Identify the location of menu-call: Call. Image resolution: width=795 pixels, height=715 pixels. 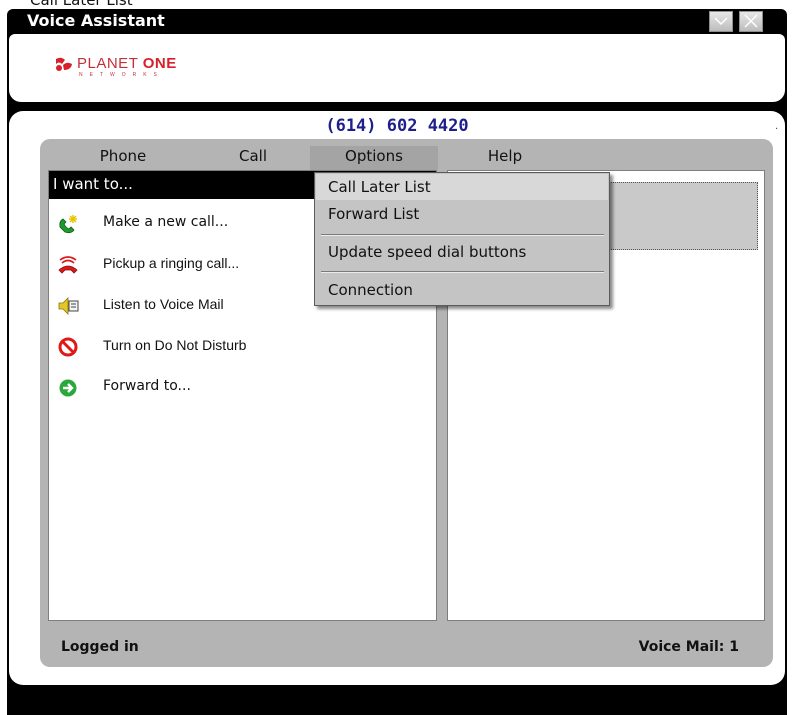
(253, 158).